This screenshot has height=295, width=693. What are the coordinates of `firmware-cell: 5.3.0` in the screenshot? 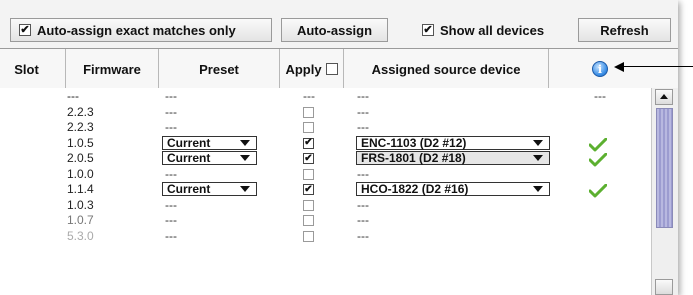 It's located at (80, 235).